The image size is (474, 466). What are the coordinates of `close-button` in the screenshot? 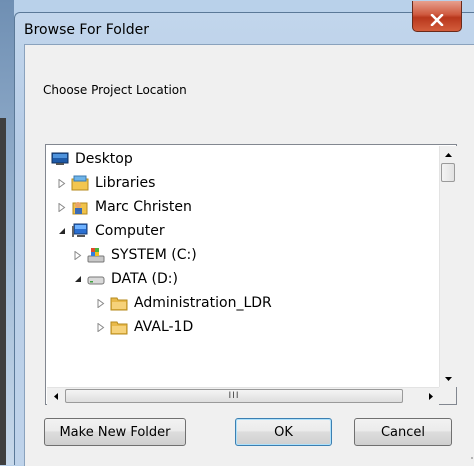 It's located at (437, 16).